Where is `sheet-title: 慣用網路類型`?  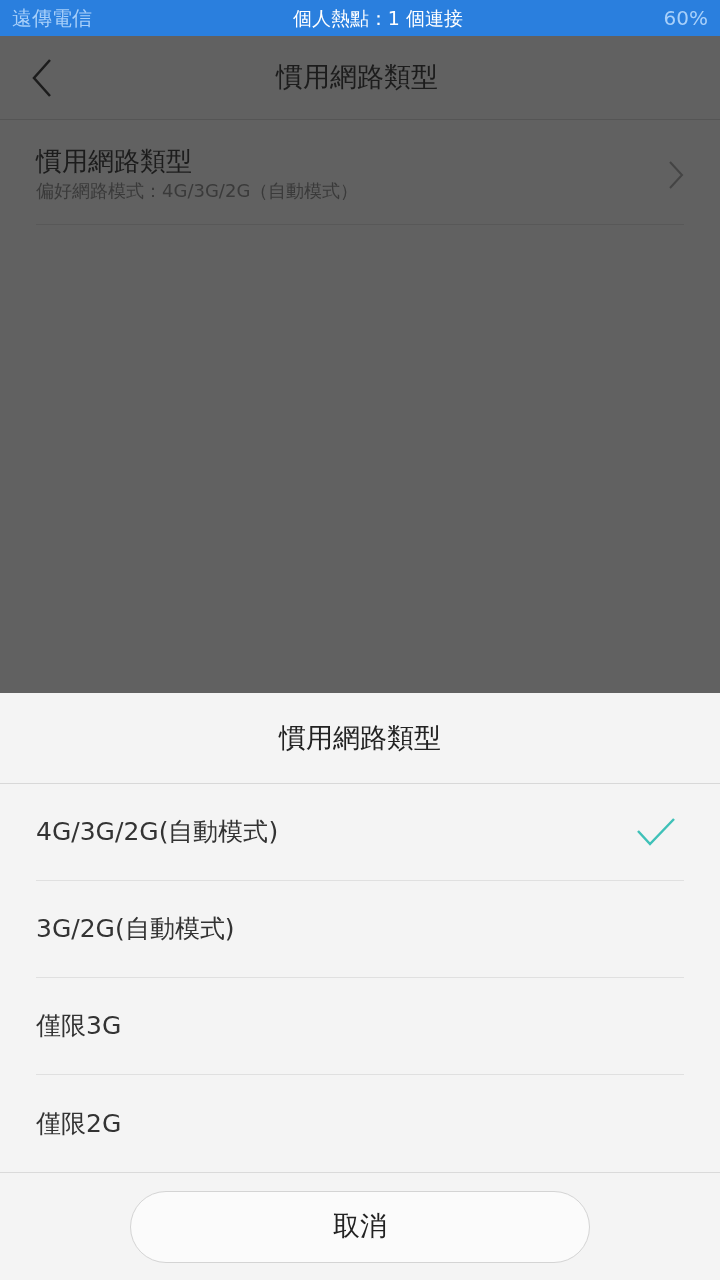 sheet-title: 慣用網路類型 is located at coordinates (360, 738).